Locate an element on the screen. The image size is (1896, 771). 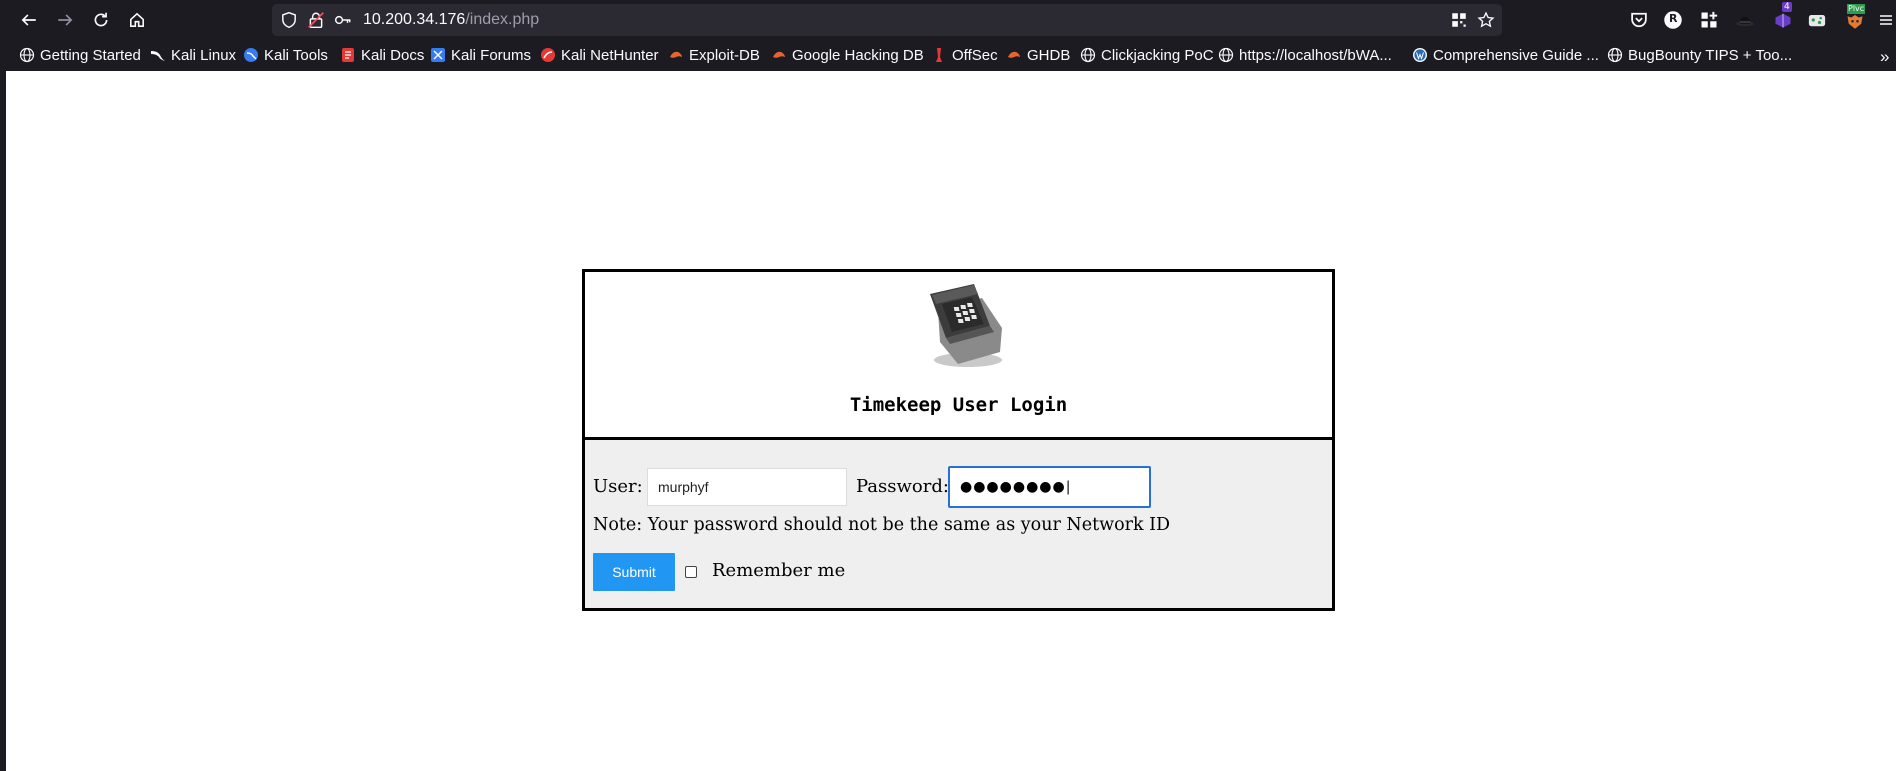
bookmark-label: Clickjacking PoC is located at coordinates (1157, 55).